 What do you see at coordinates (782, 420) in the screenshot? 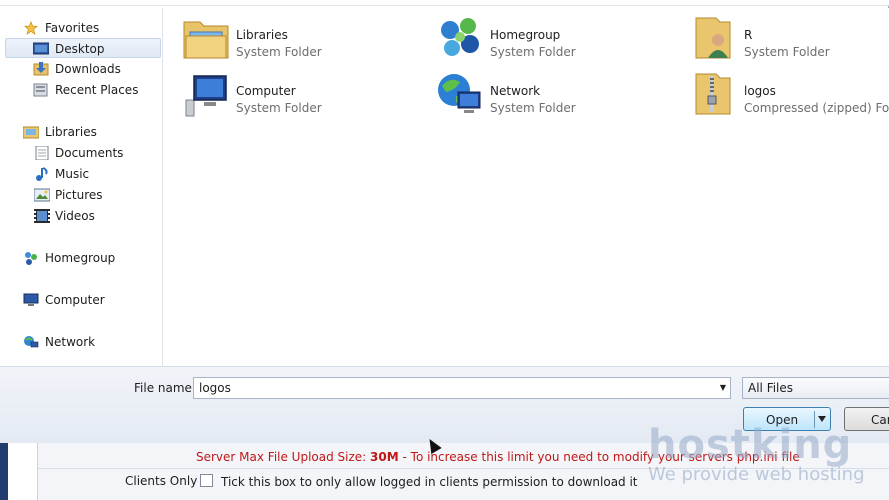
I see `open-button-label: Open` at bounding box center [782, 420].